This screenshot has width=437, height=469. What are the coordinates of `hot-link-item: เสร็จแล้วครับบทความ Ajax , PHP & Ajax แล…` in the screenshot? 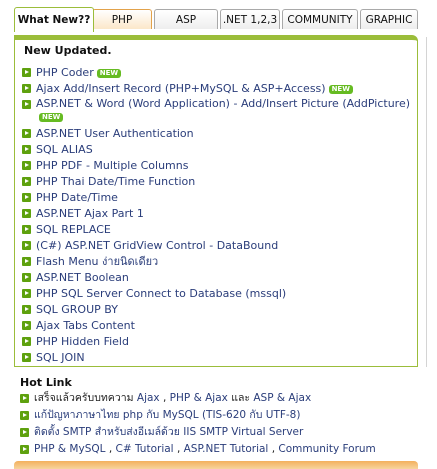 It's located at (228, 399).